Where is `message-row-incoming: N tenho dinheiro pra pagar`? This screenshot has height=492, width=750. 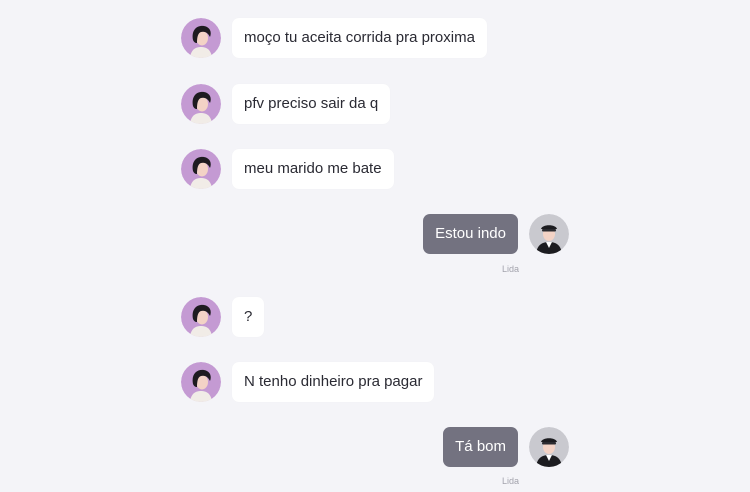 message-row-incoming: N tenho dinheiro pra pagar is located at coordinates (308, 382).